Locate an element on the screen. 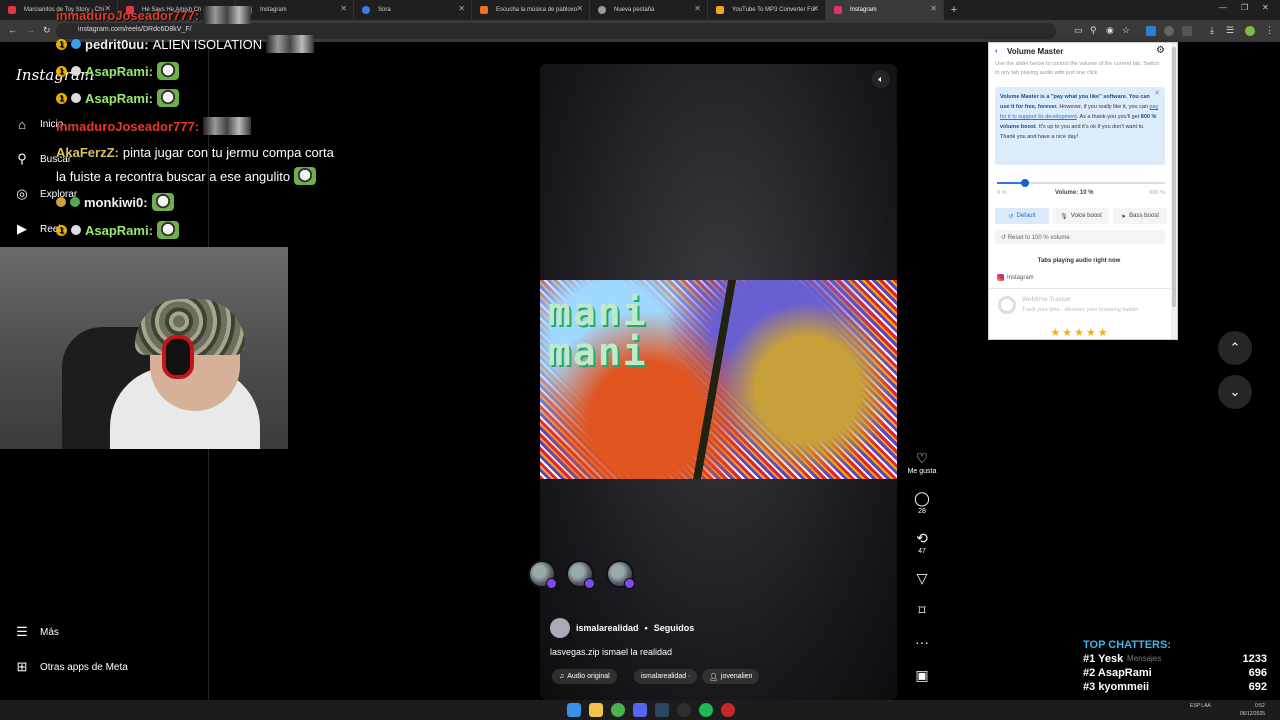 The width and height of the screenshot is (1280, 720). browser-tab-active: Instagram ✕ is located at coordinates (885, 10).